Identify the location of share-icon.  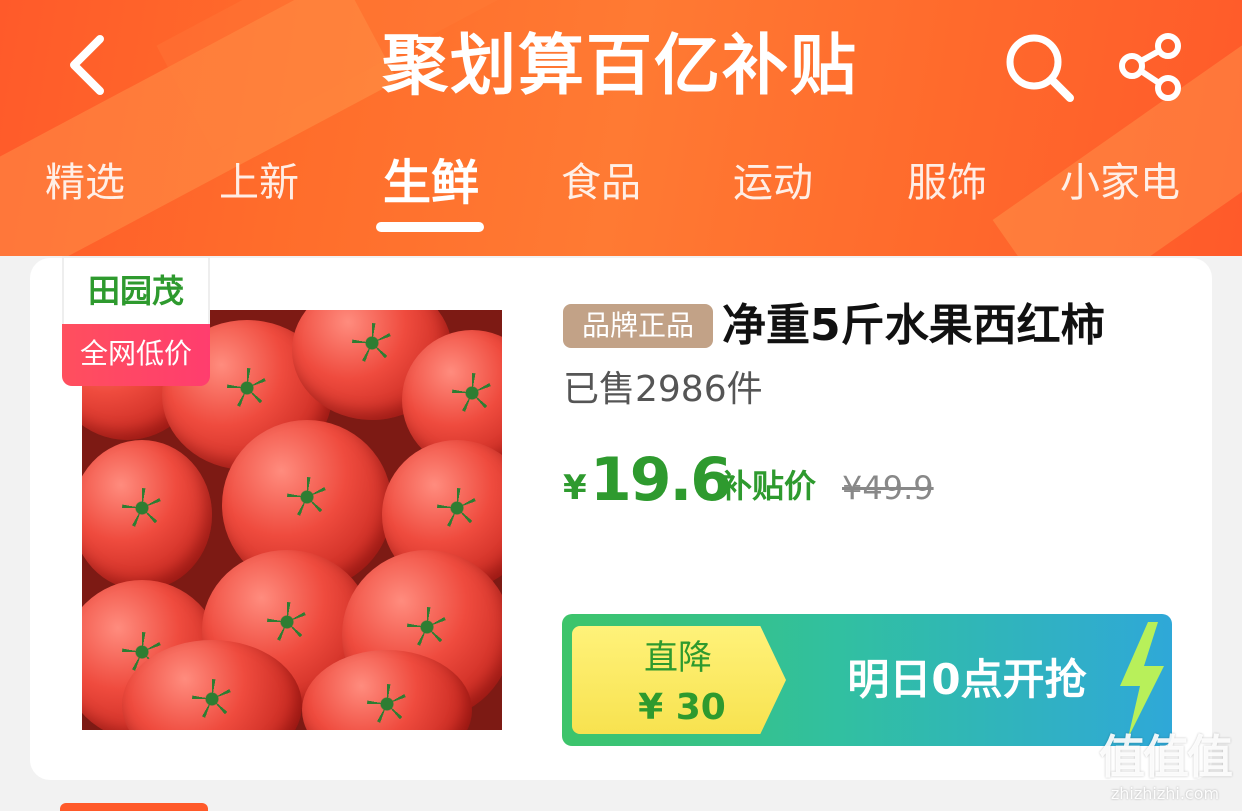
(1150, 67).